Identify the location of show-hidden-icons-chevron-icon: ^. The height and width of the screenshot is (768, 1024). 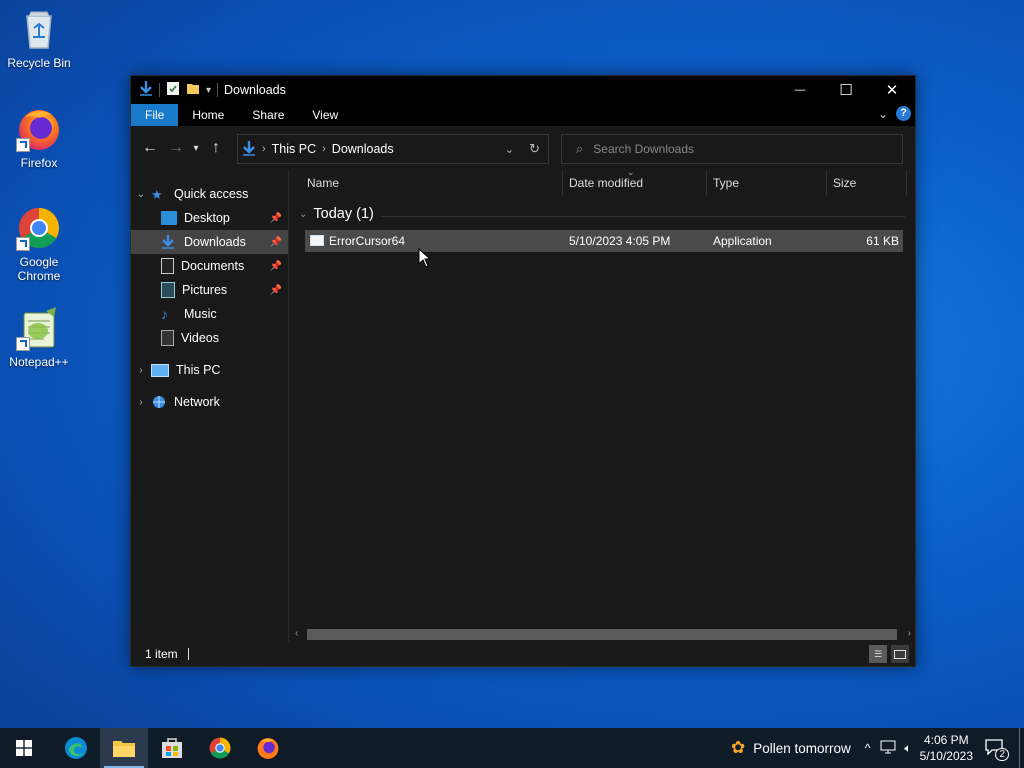
(868, 748).